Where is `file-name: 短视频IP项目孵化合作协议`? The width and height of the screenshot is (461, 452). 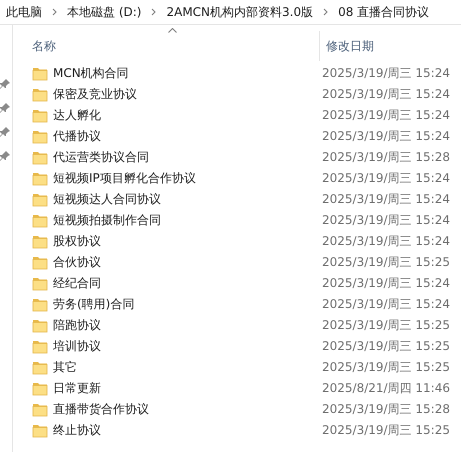
file-name: 短视频IP项目孵化合作协议 is located at coordinates (187, 178).